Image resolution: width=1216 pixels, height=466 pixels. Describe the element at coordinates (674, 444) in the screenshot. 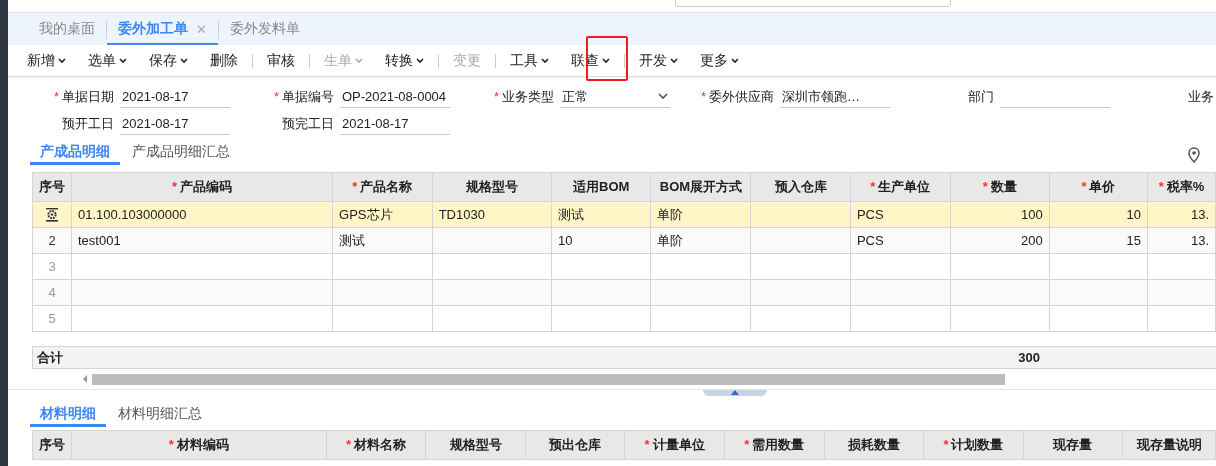

I see `column-header: * 计量单位` at that location.